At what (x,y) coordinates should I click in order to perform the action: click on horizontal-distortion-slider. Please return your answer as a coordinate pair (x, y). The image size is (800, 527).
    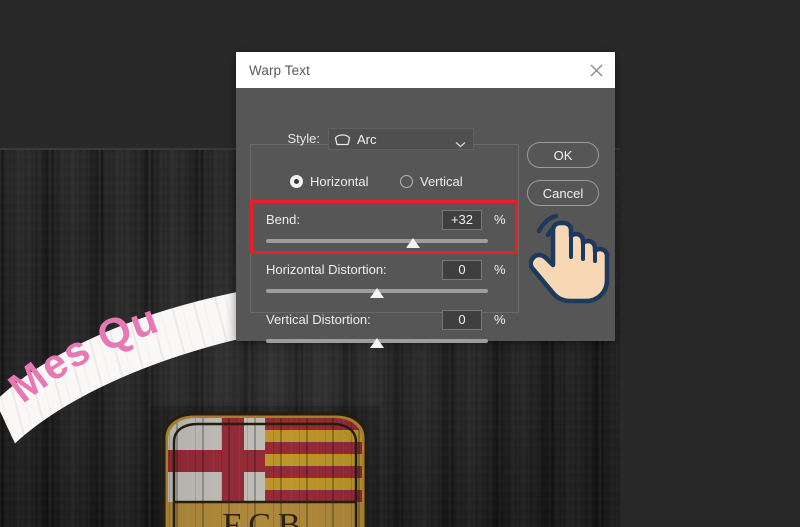
    Looking at the image, I should click on (377, 293).